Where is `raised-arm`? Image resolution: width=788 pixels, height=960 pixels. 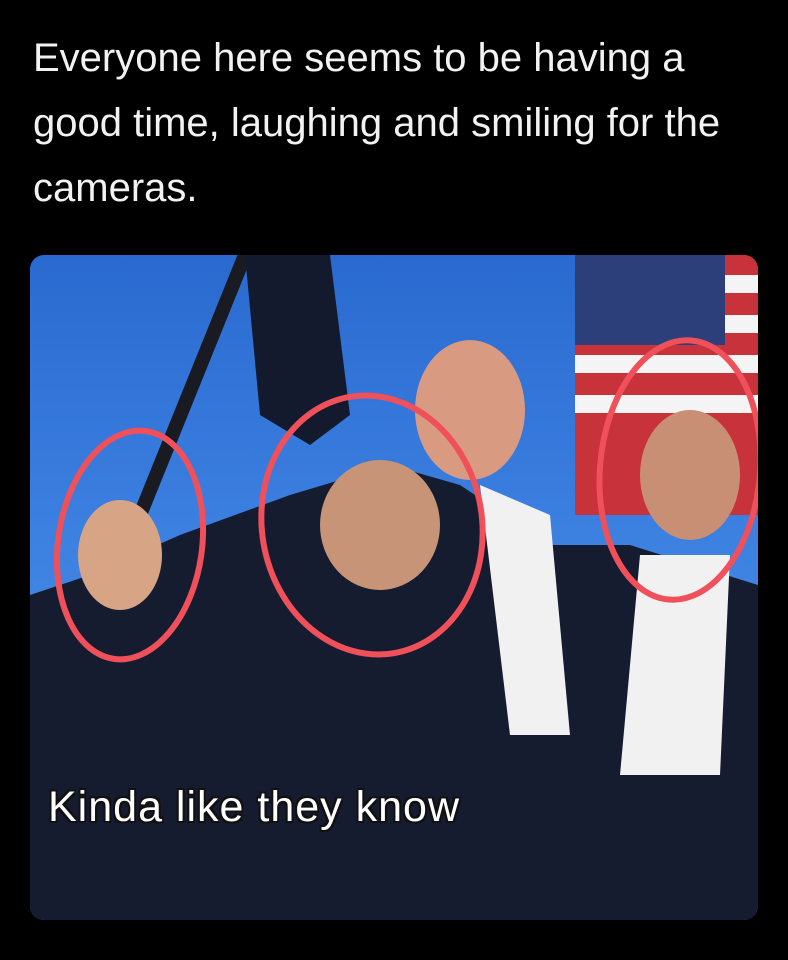
raised-arm is located at coordinates (297, 350).